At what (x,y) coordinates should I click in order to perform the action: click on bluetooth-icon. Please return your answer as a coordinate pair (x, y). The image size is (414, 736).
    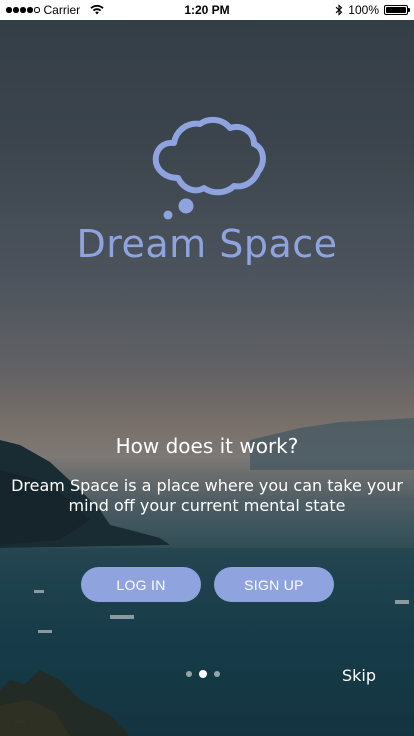
    Looking at the image, I should click on (339, 10).